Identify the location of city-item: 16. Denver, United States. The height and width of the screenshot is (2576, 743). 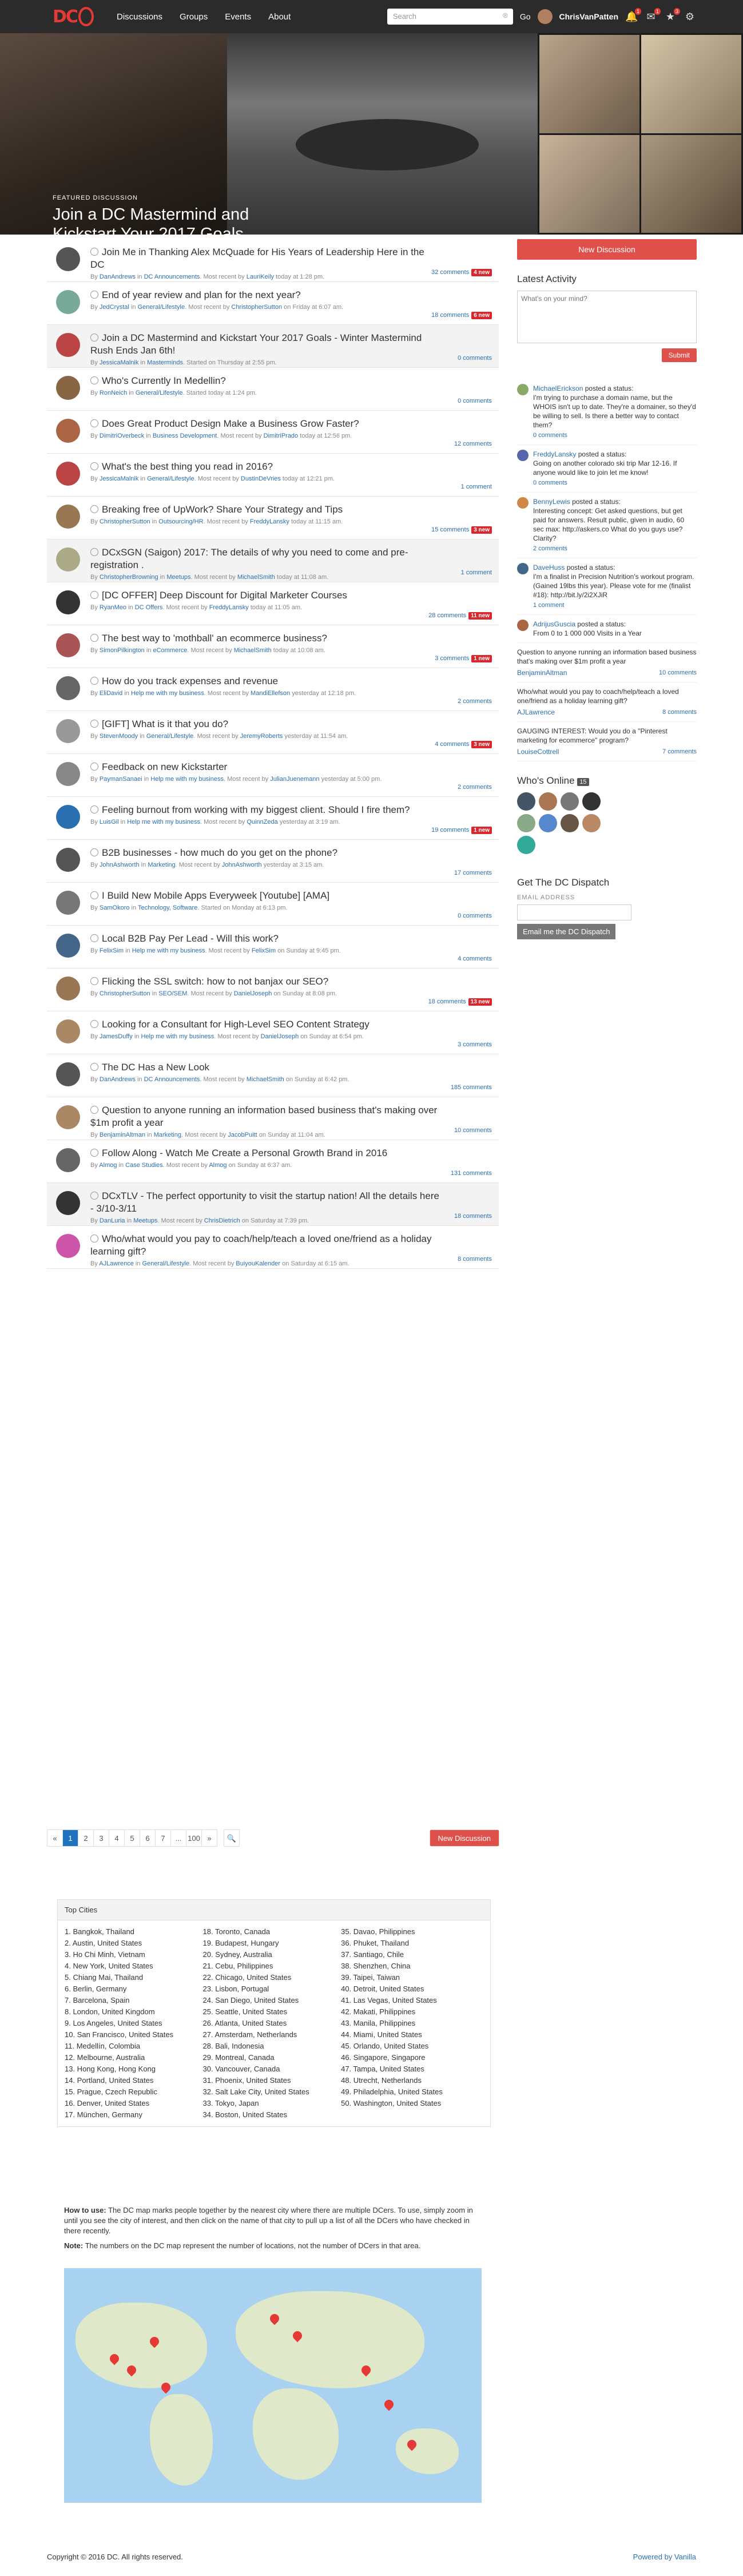
(134, 2103).